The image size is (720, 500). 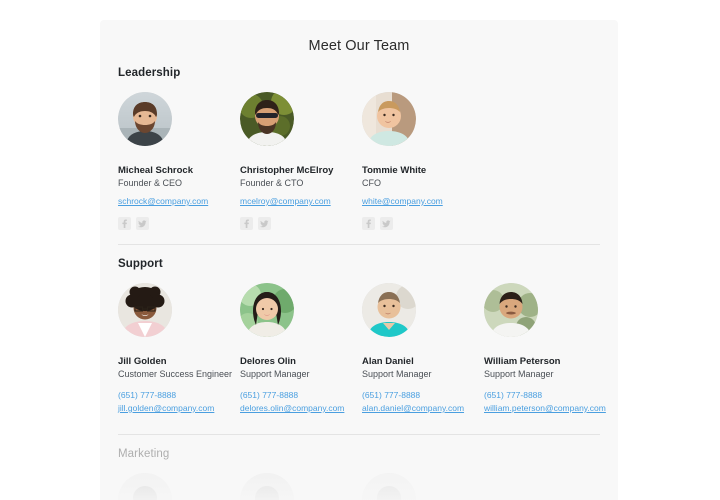 What do you see at coordinates (394, 170) in the screenshot?
I see `member-name: Tommie White` at bounding box center [394, 170].